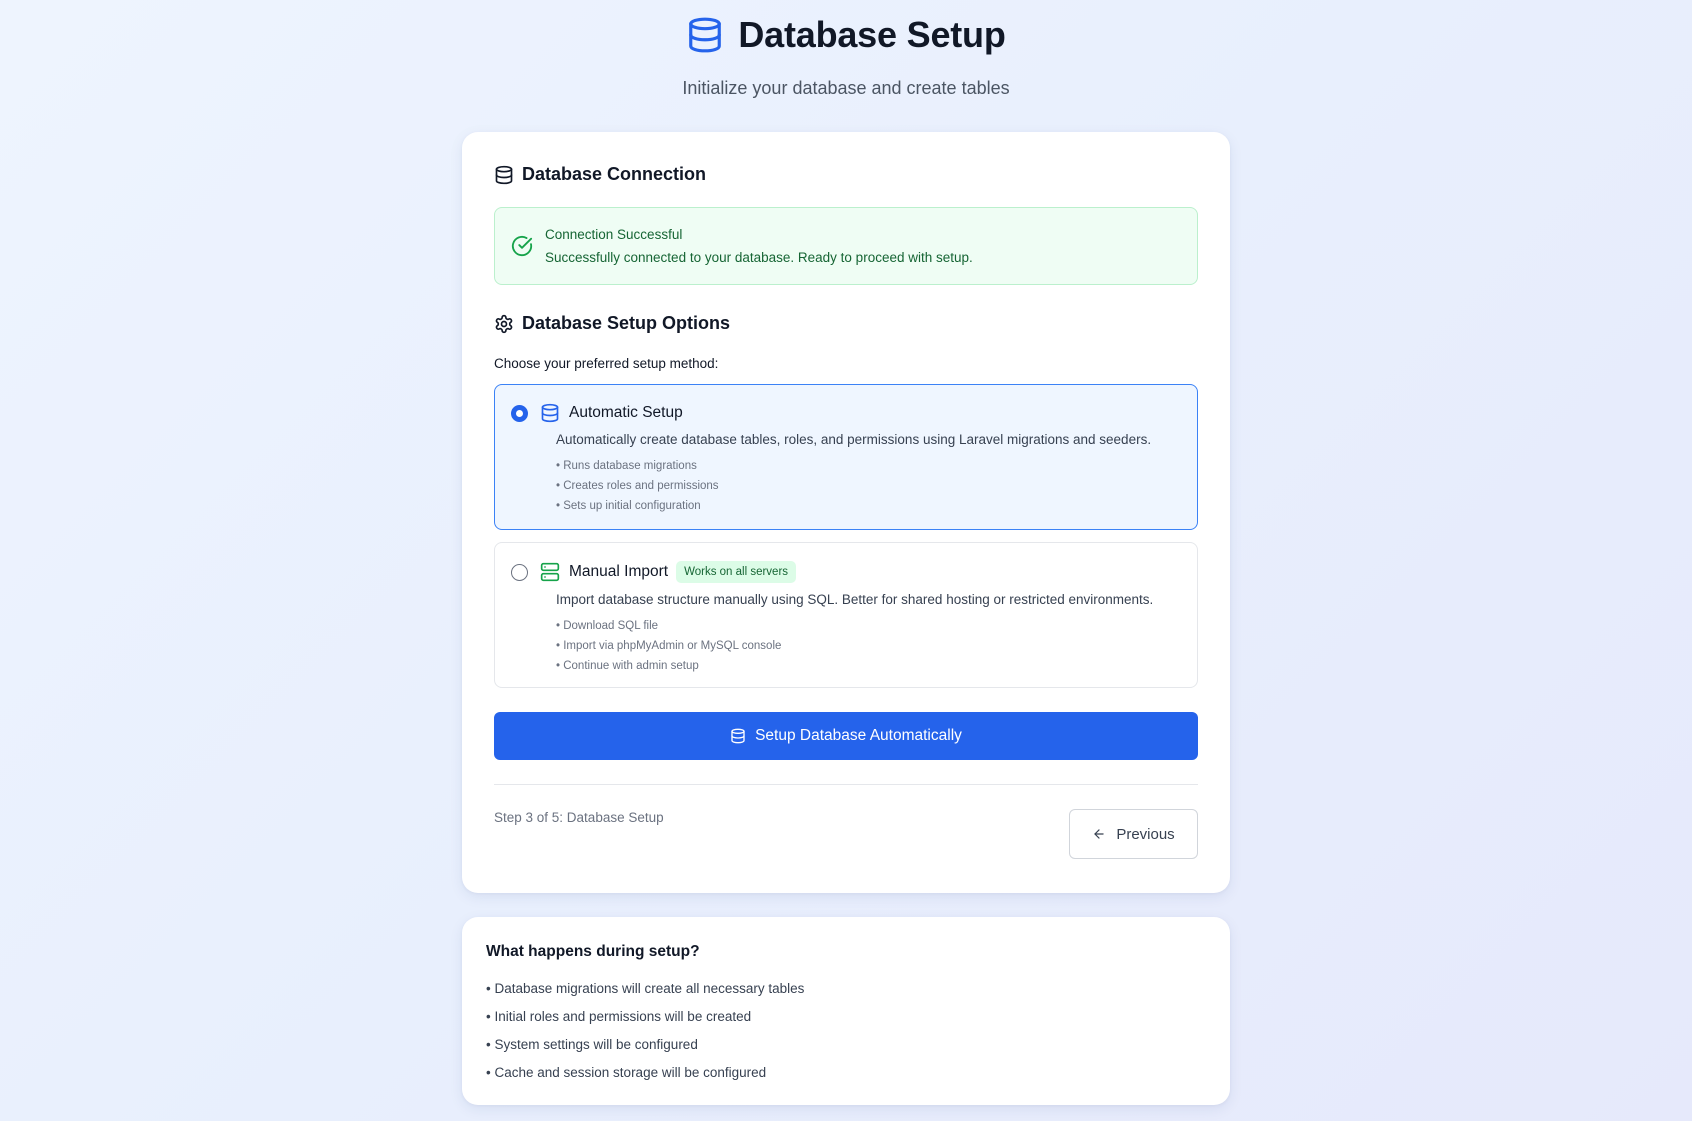 This screenshot has height=1121, width=1692. I want to click on server-icon, so click(550, 572).